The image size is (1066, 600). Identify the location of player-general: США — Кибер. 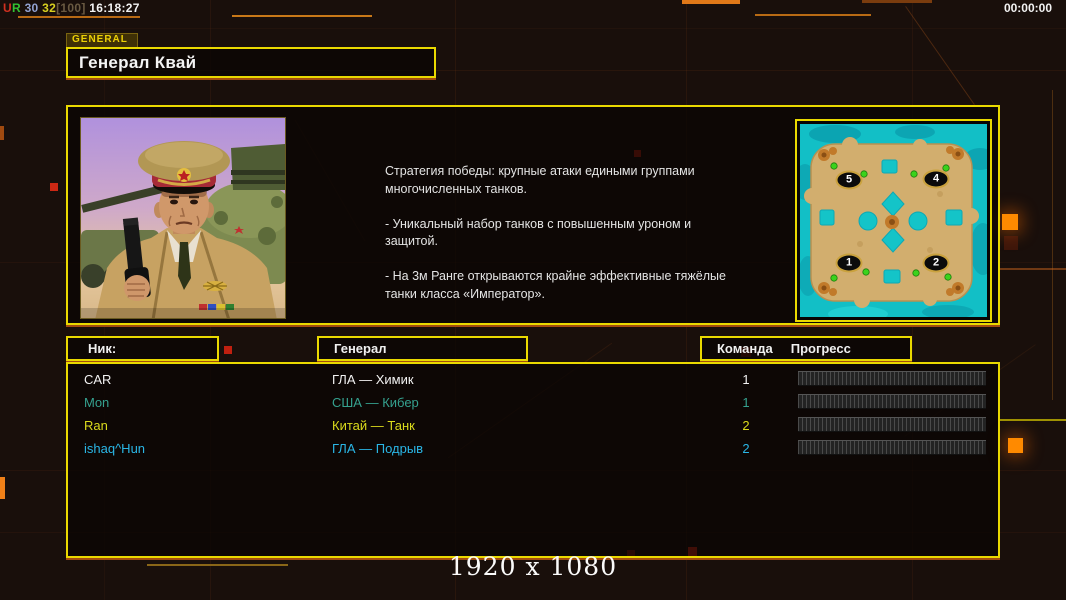
(375, 402).